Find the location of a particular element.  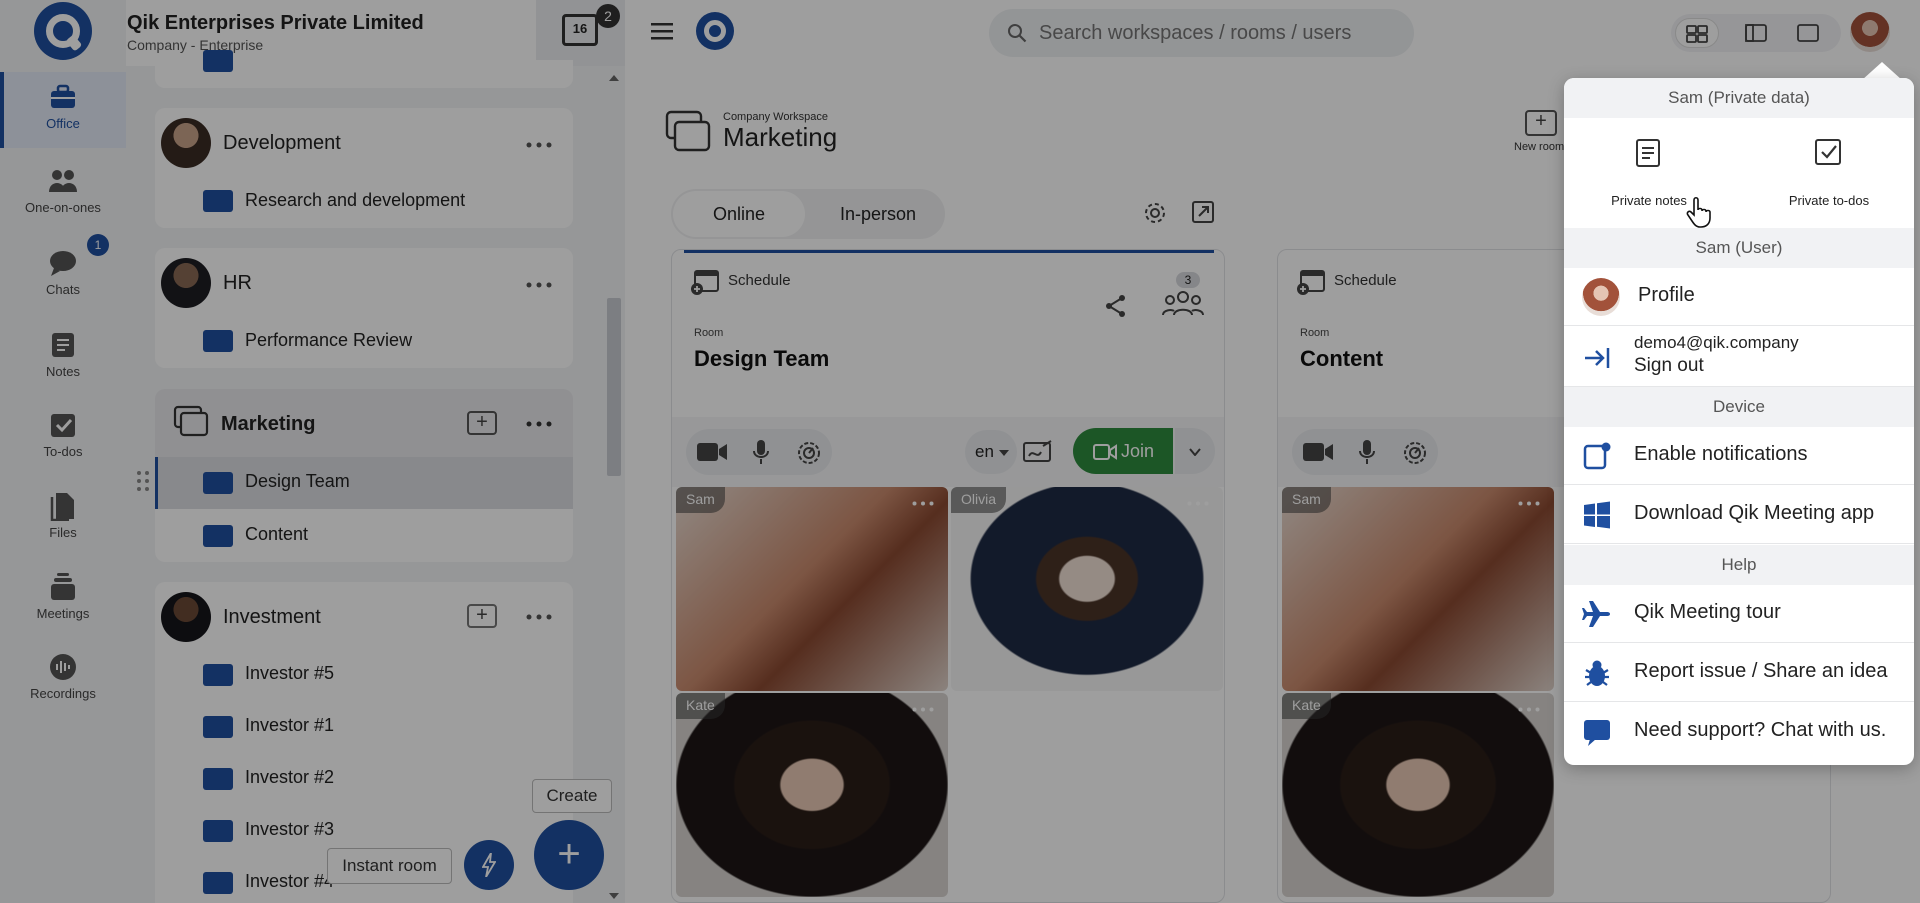

menu-section-private: Sam (Private data) is located at coordinates (1739, 98).